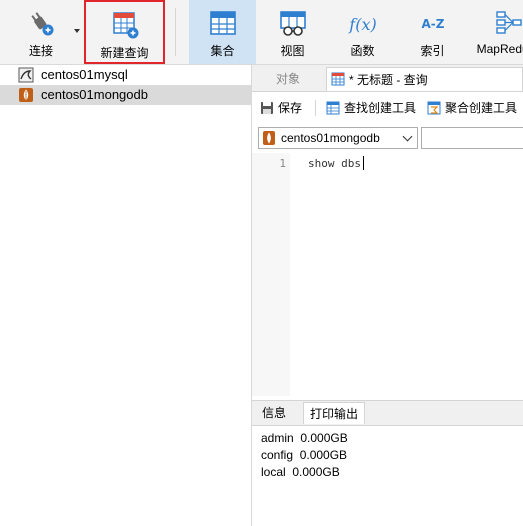 Image resolution: width=523 pixels, height=526 pixels. Describe the element at coordinates (222, 51) in the screenshot. I see `collection-label: 集合` at that location.